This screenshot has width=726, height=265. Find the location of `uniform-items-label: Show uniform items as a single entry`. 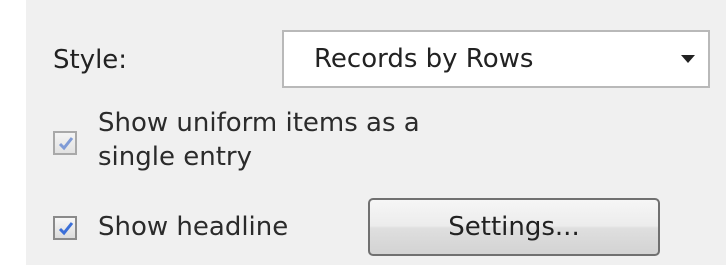

uniform-items-label: Show uniform items as a single entry is located at coordinates (259, 140).